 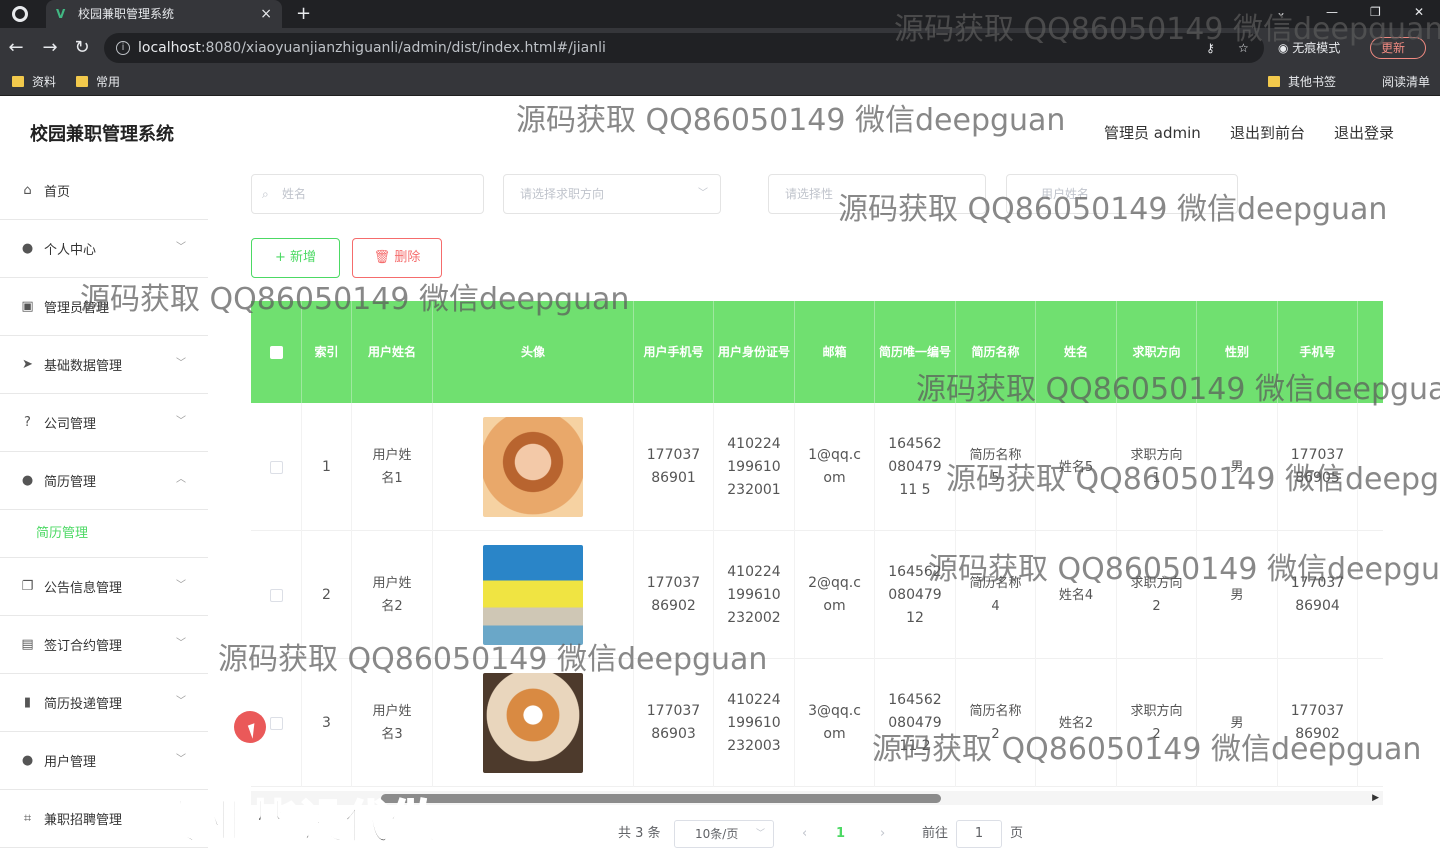 I want to click on reading-list: 阅读清单, so click(x=1396, y=82).